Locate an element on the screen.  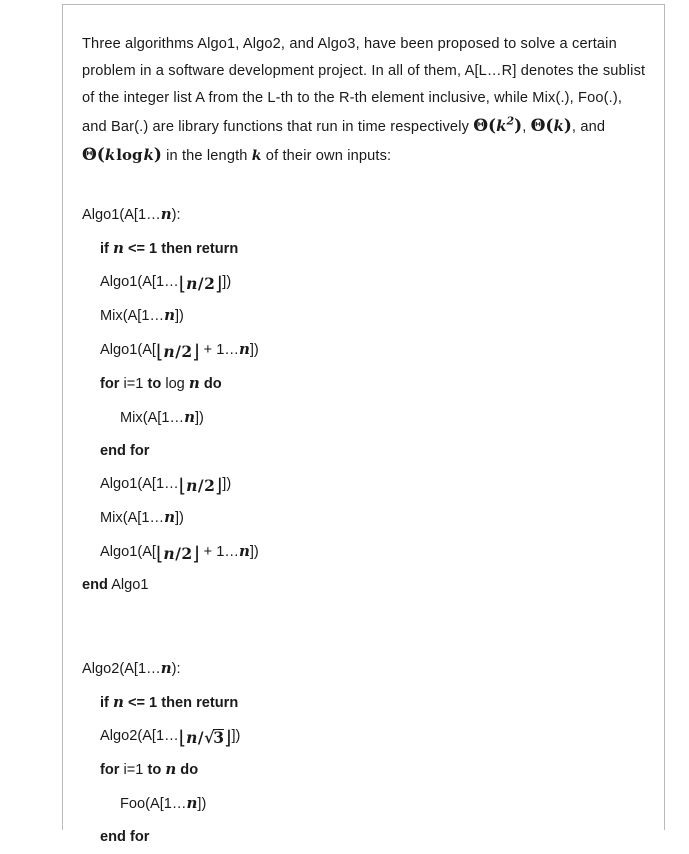
algo1-mix-call-1: Mix(A[1…n]) is located at coordinates (364, 316).